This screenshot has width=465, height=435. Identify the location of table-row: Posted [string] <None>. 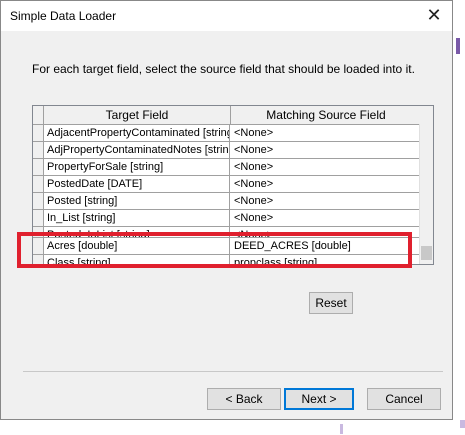
(227, 201).